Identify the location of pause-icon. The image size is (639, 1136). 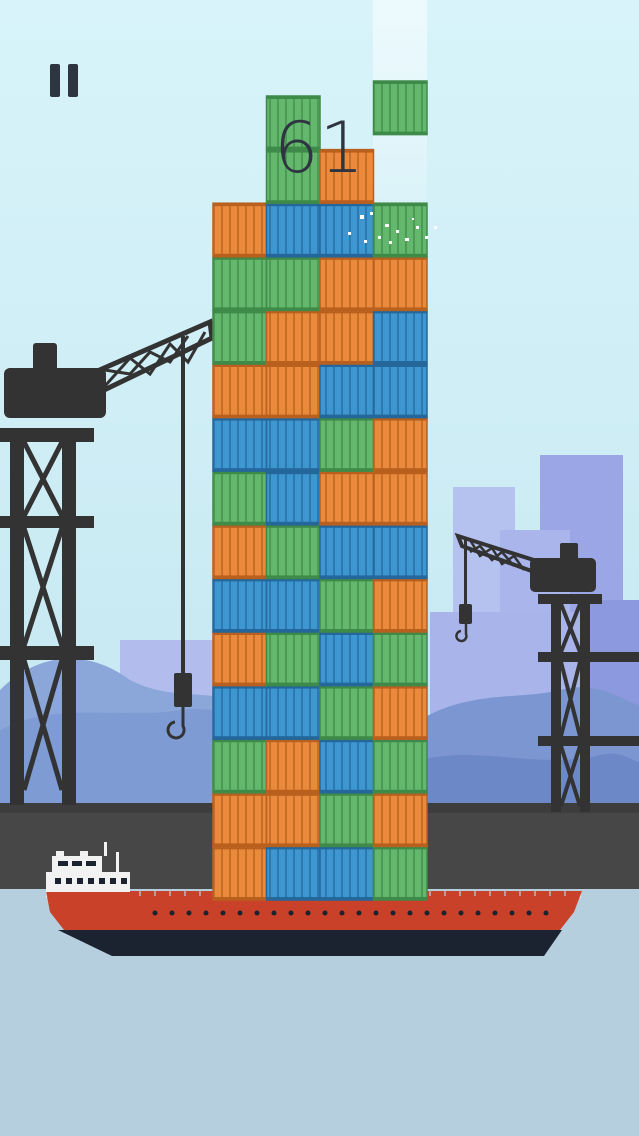
(55, 80).